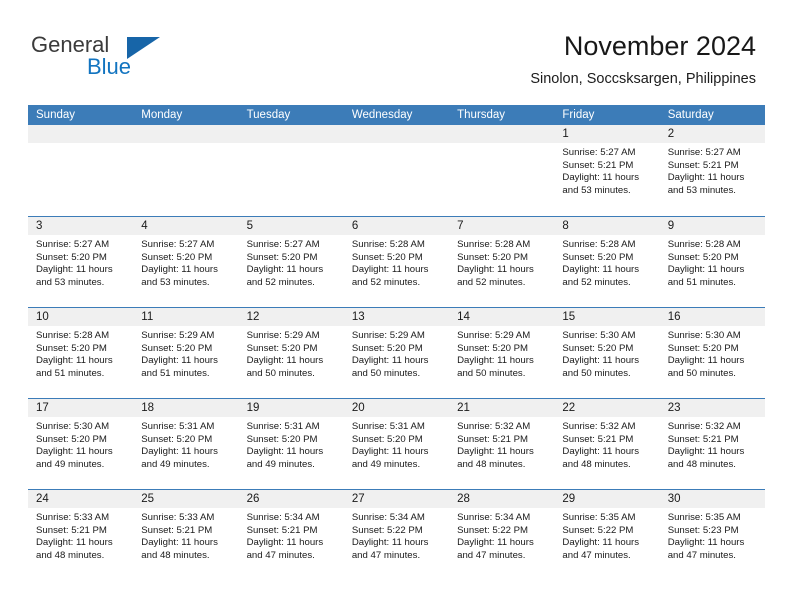 This screenshot has width=792, height=612. What do you see at coordinates (463, 408) in the screenshot?
I see `day-number: 21` at bounding box center [463, 408].